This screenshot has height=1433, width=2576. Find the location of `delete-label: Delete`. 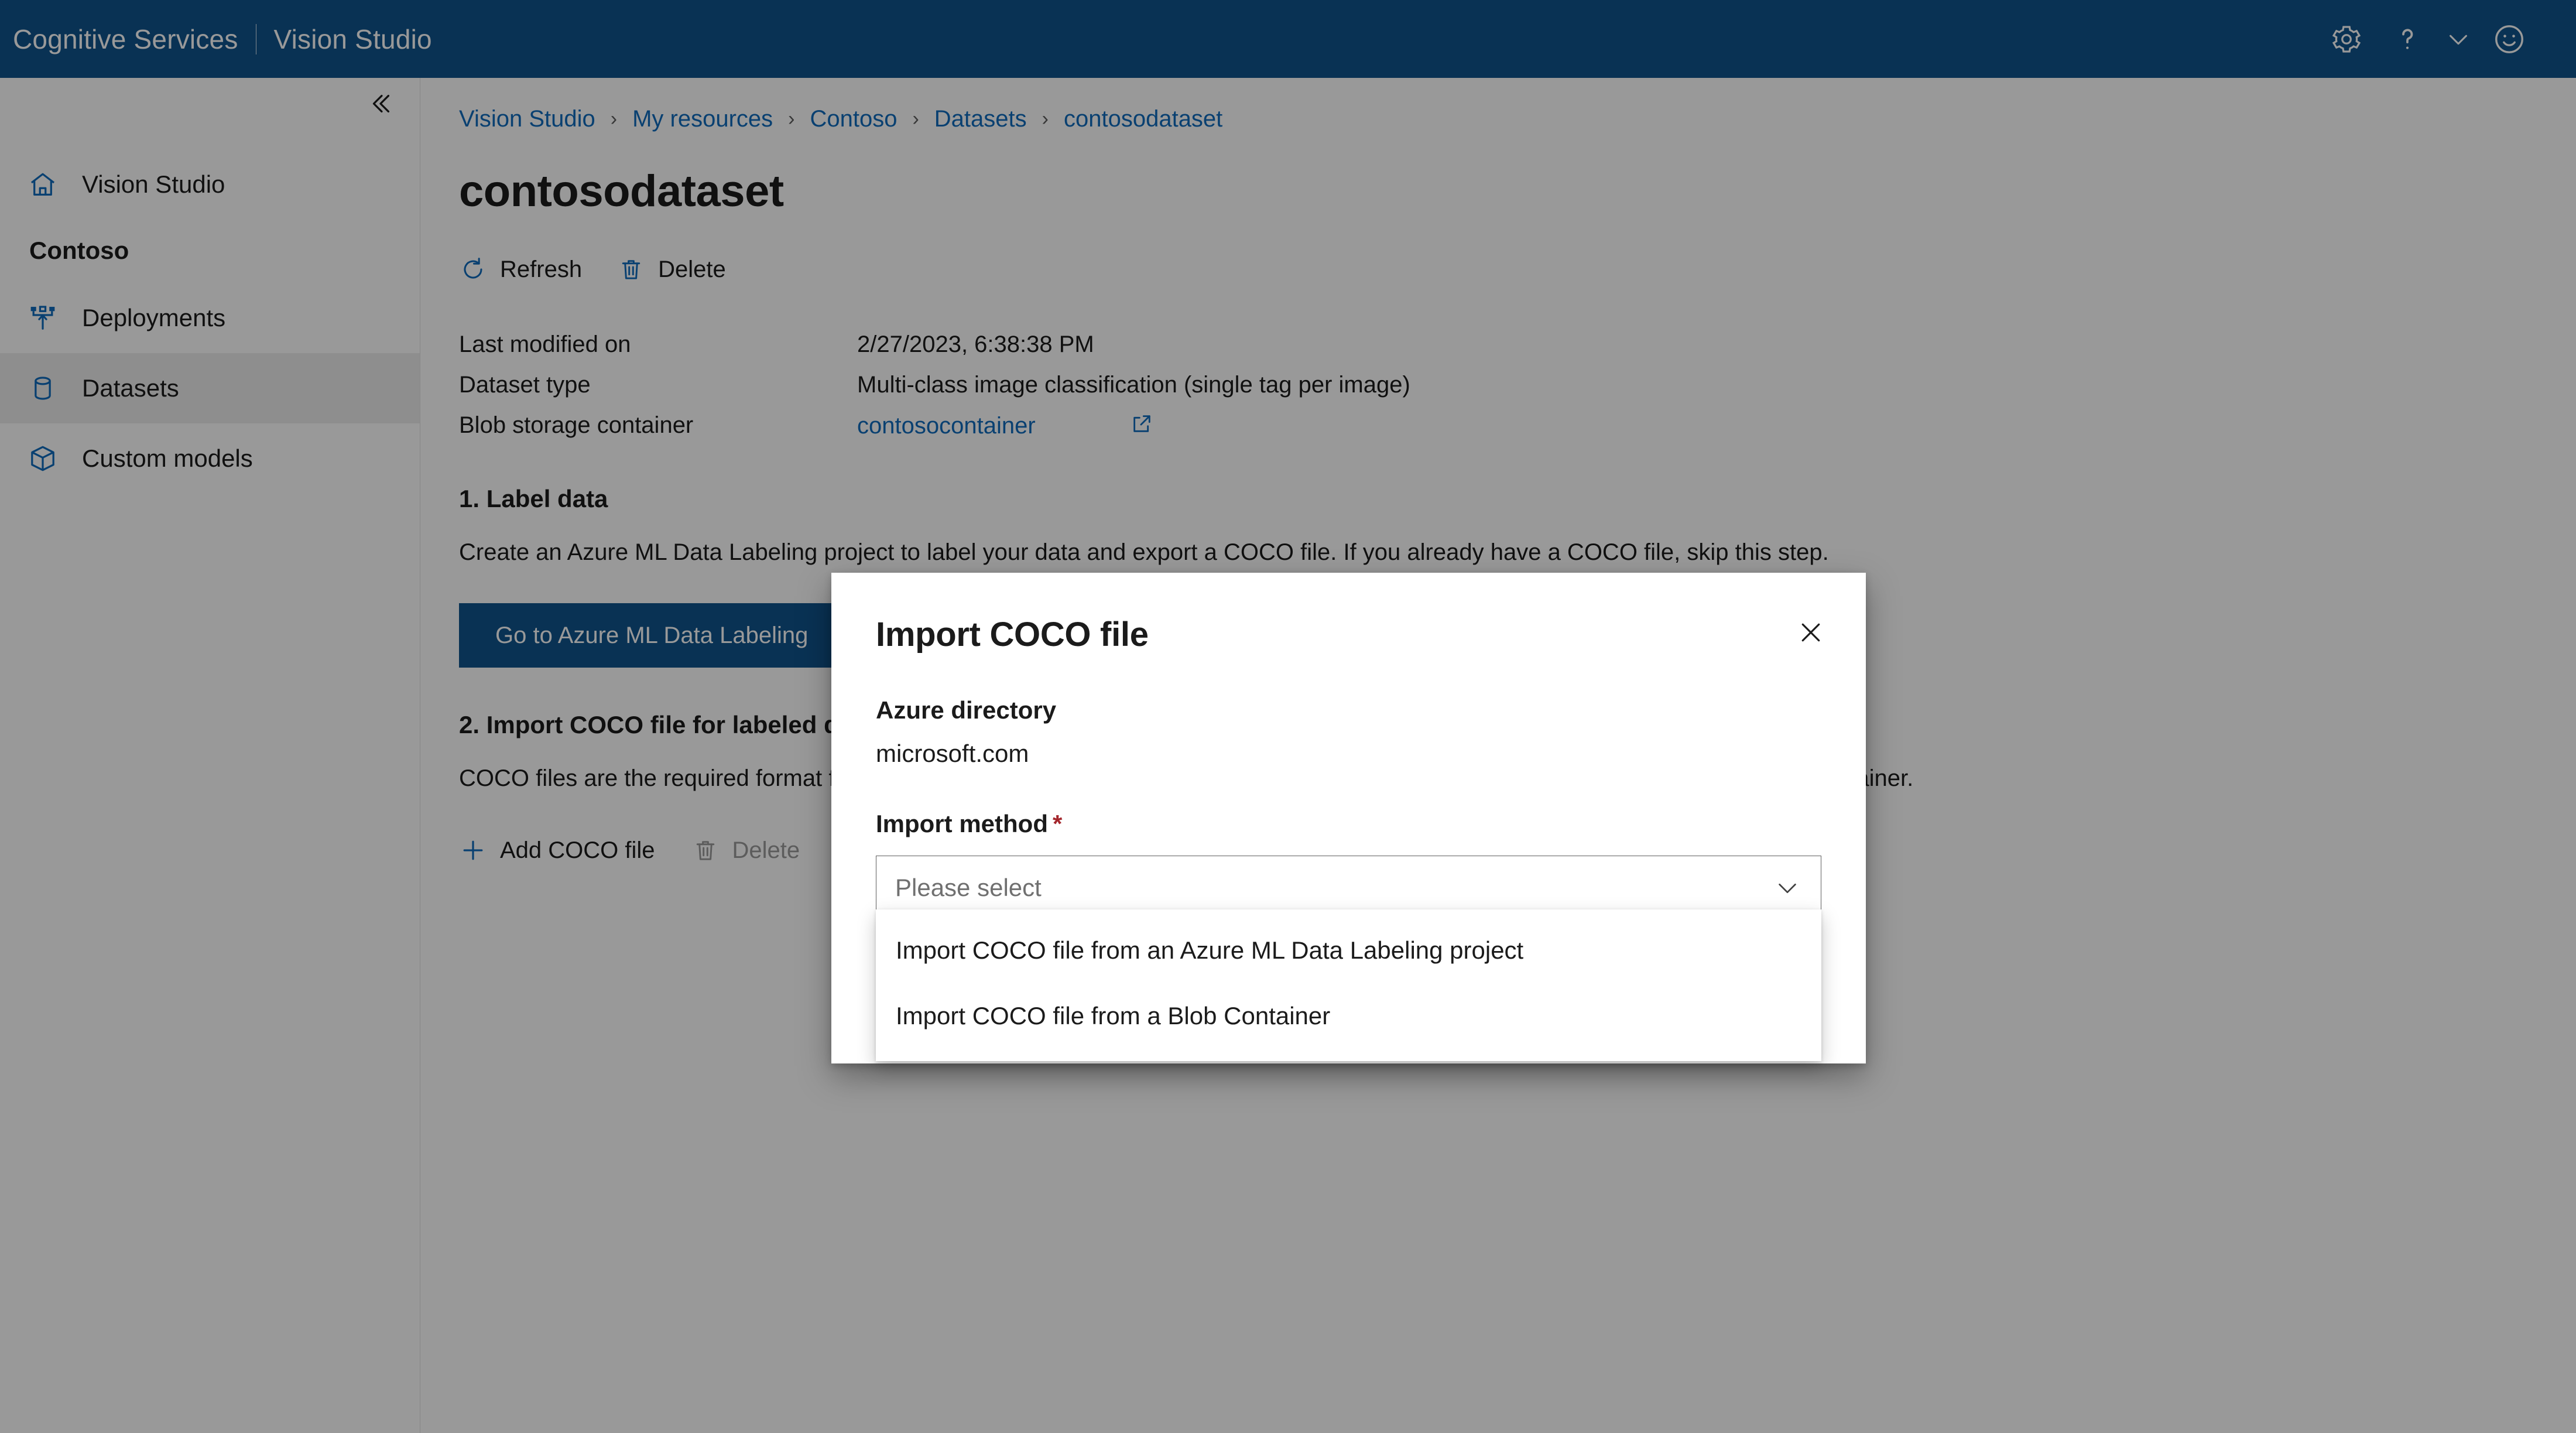

delete-label: Delete is located at coordinates (692, 269).